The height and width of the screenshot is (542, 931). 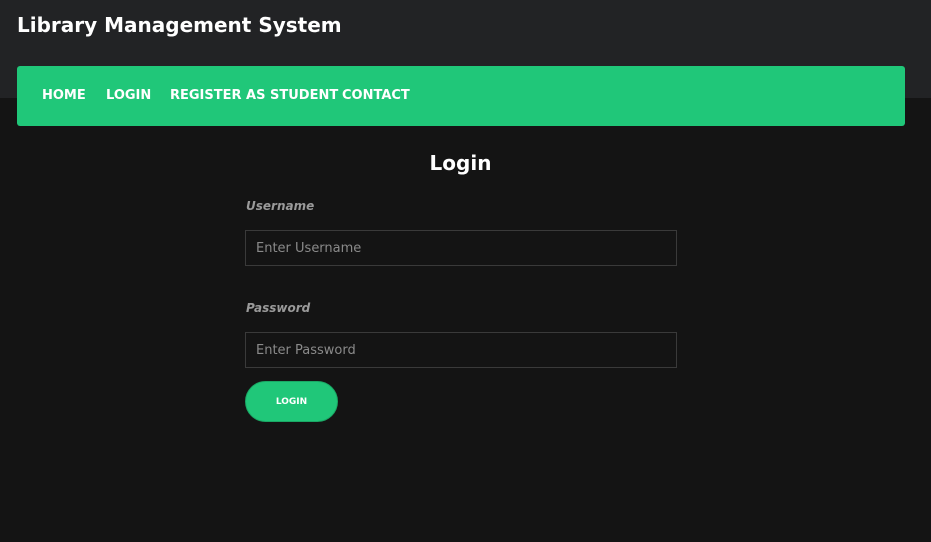 What do you see at coordinates (460, 163) in the screenshot?
I see `login-heading: Login` at bounding box center [460, 163].